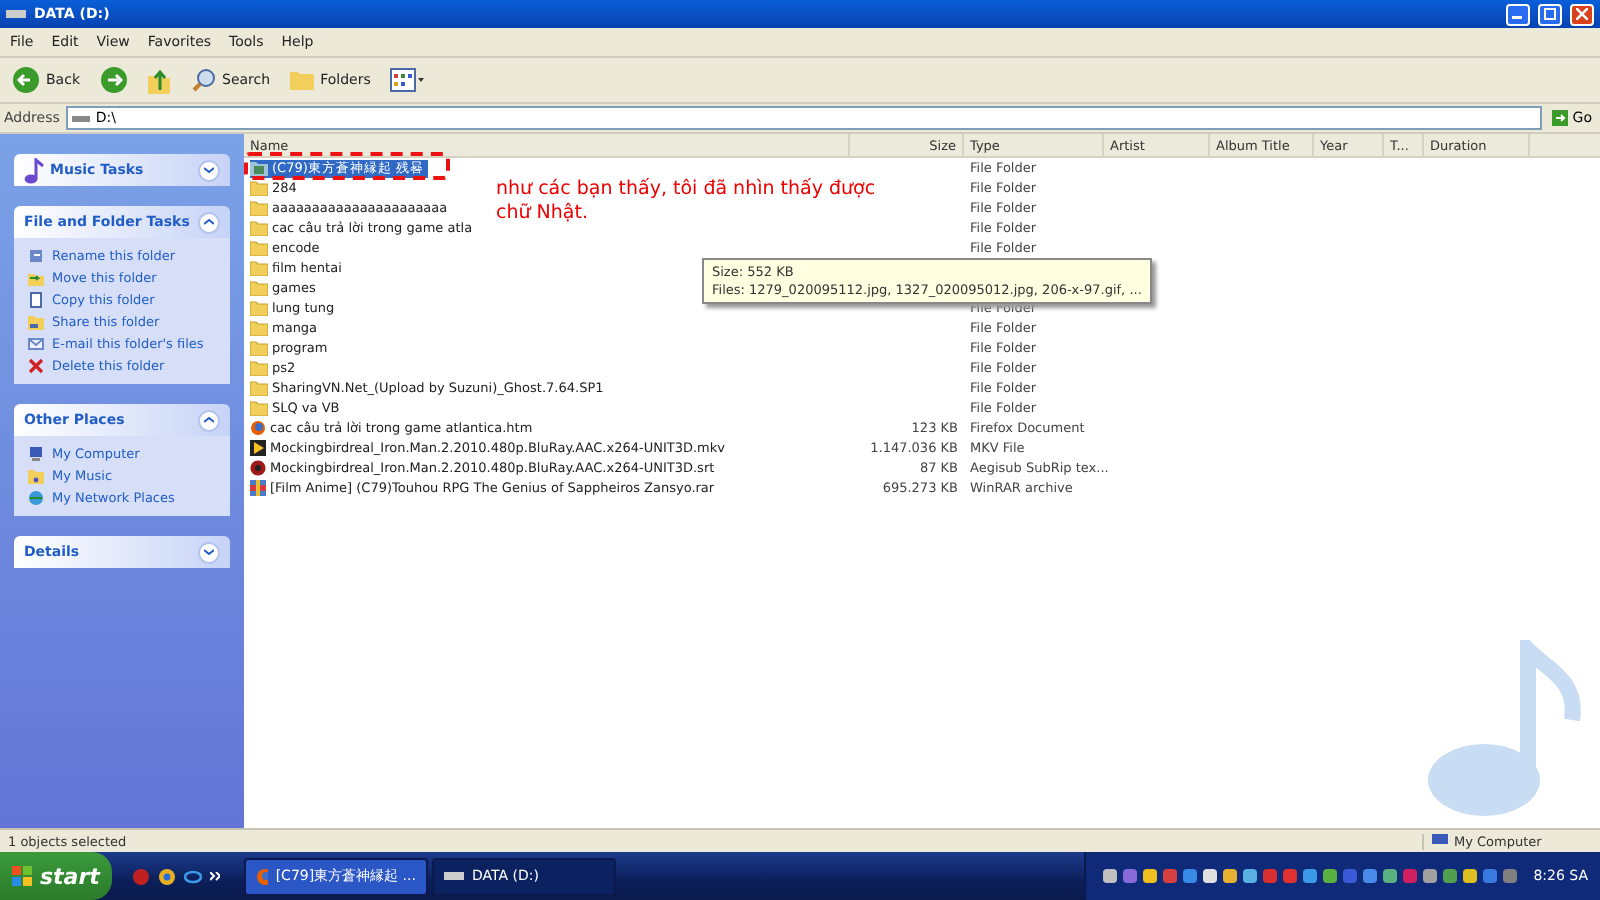 This screenshot has height=900, width=1600. Describe the element at coordinates (1560, 118) in the screenshot. I see `go-arrow-icon` at that location.